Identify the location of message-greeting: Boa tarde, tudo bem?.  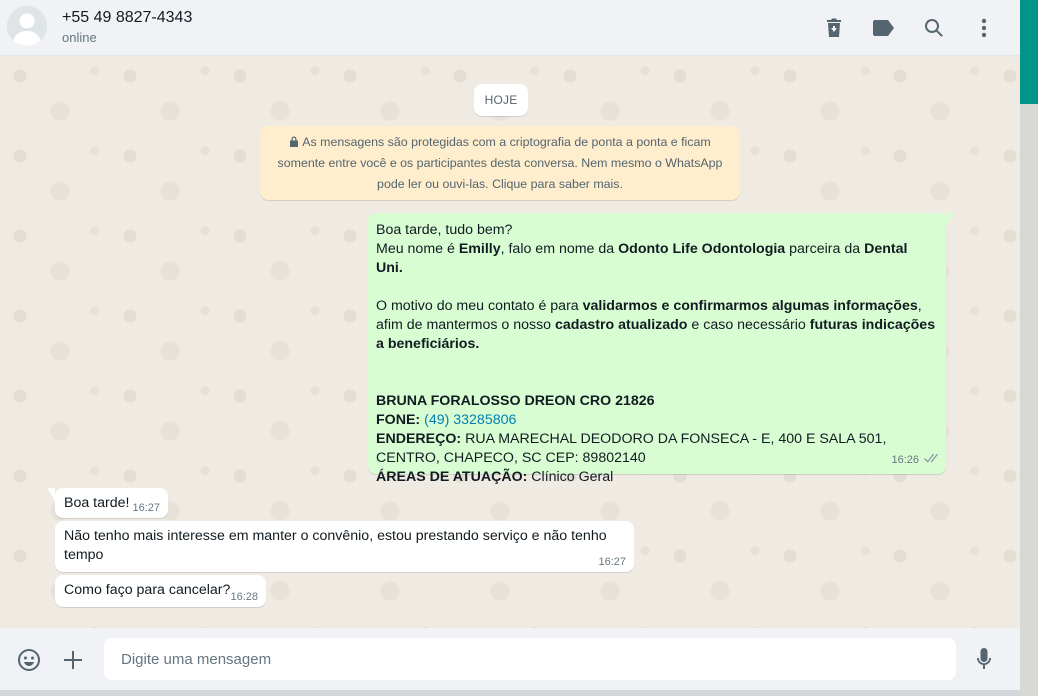
(444, 230).